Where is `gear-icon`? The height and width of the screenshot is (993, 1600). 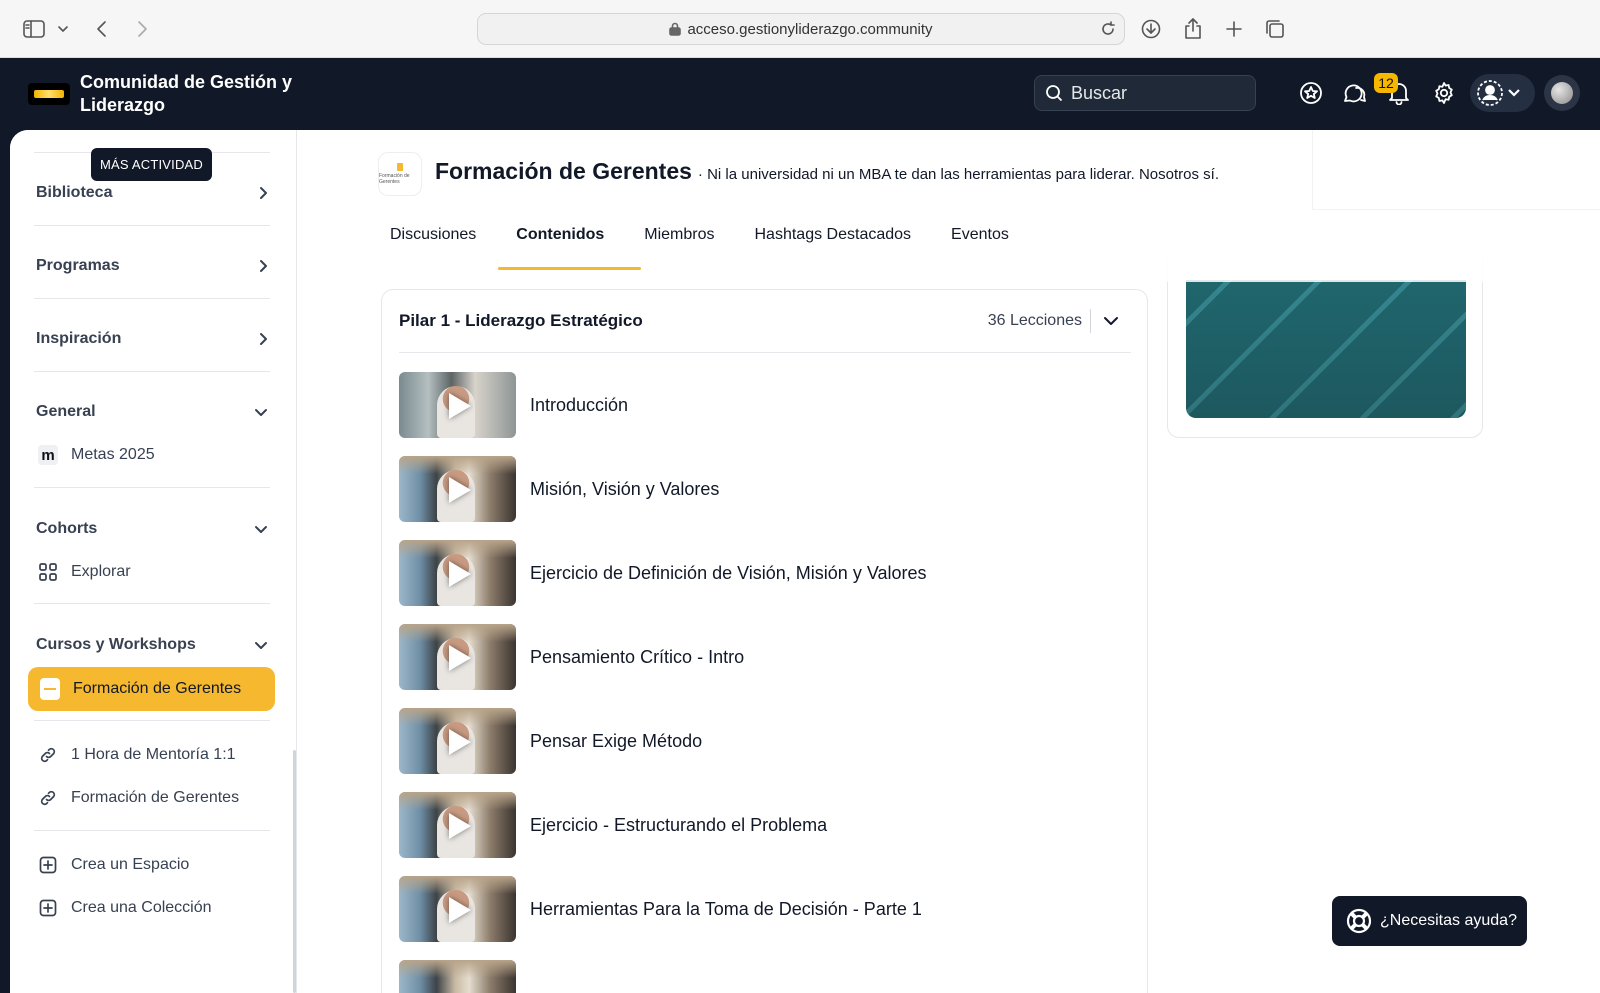
gear-icon is located at coordinates (1444, 93).